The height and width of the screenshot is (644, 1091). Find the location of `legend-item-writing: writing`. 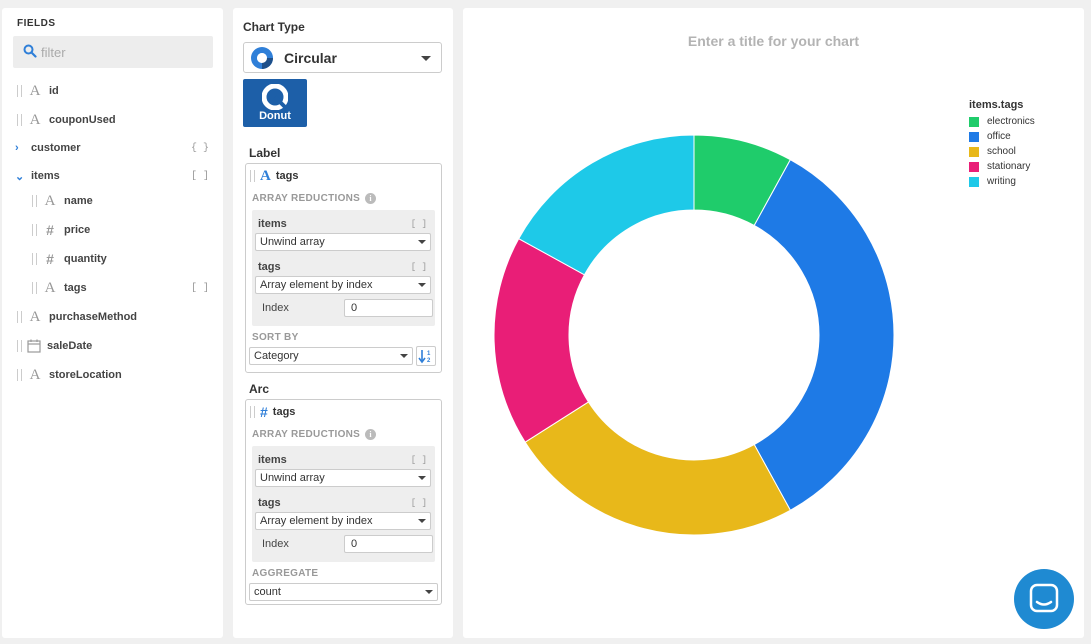

legend-item-writing: writing is located at coordinates (1002, 181).